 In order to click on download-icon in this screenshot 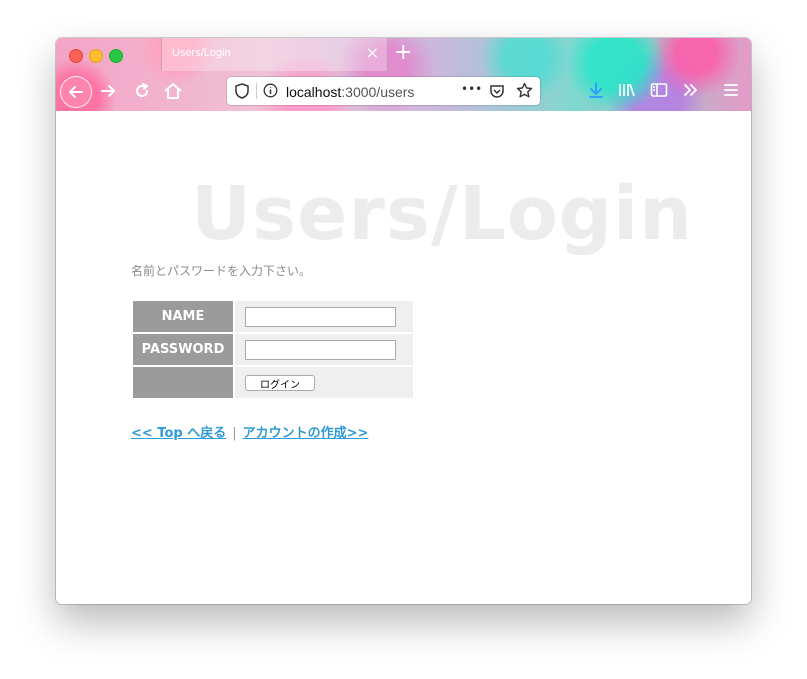, I will do `click(596, 90)`.